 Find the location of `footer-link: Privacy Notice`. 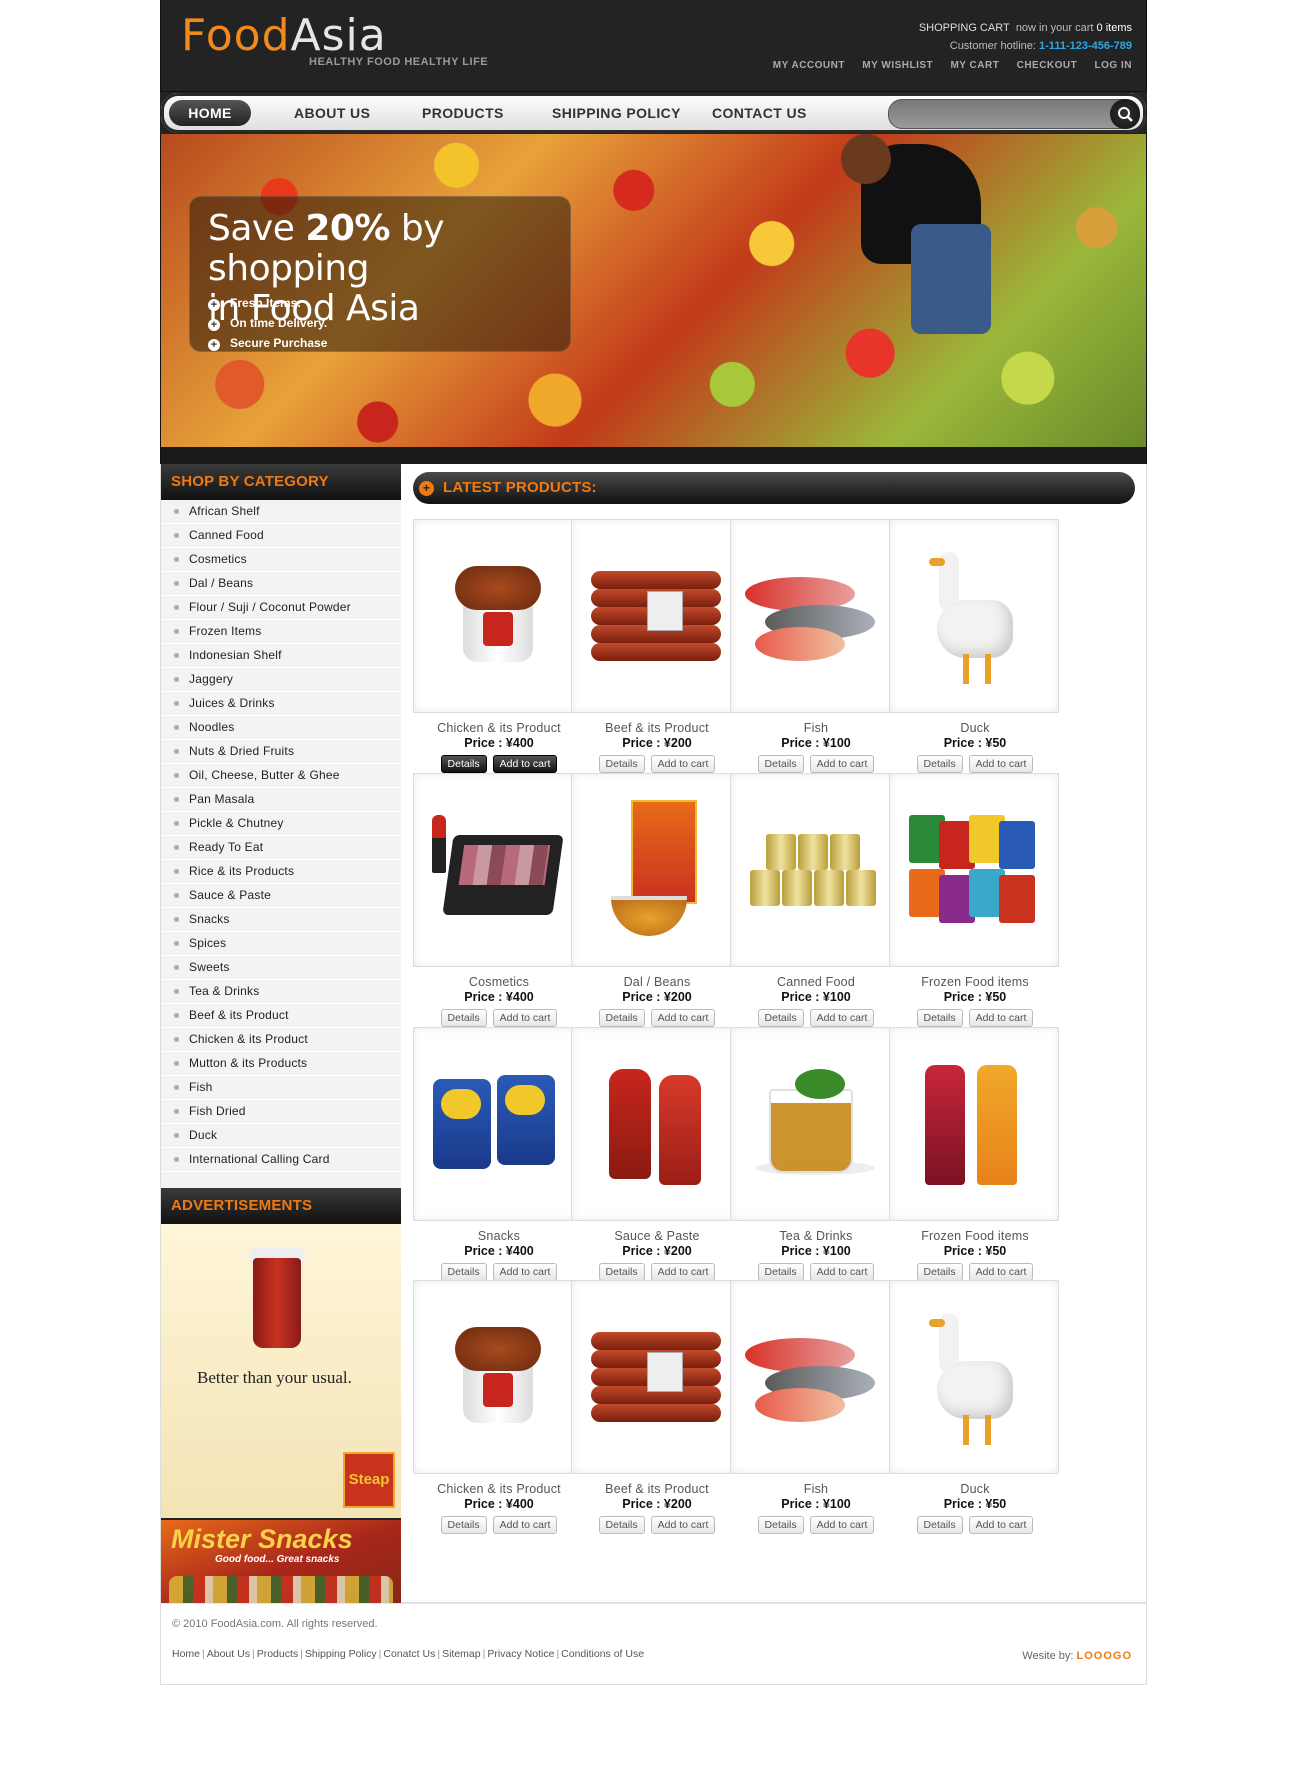

footer-link: Privacy Notice is located at coordinates (520, 1654).